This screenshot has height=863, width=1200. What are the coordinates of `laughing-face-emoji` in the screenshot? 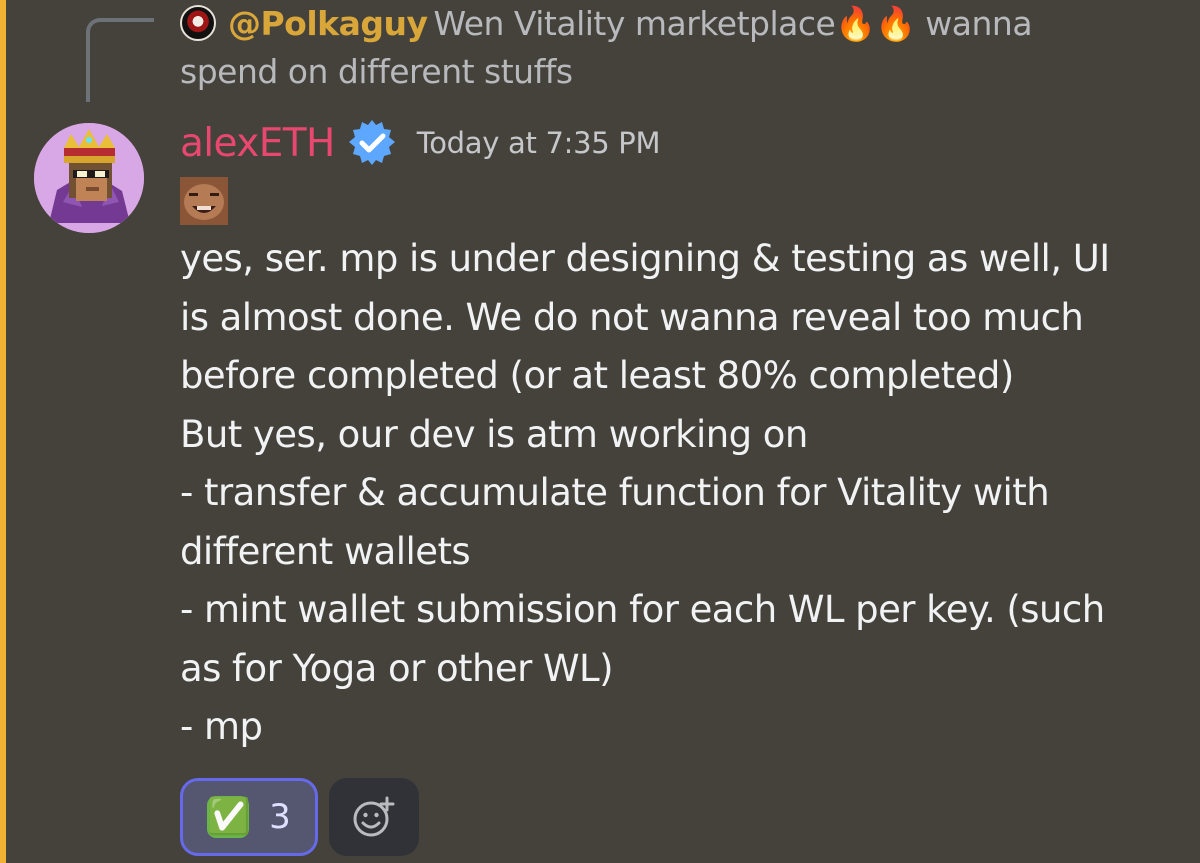 It's located at (204, 201).